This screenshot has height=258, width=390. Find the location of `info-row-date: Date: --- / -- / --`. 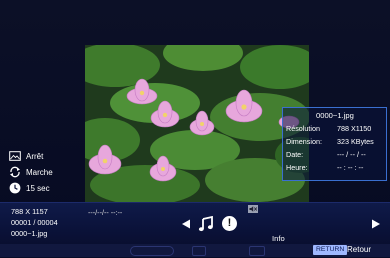

info-row-date: Date: --- / -- / -- is located at coordinates (335, 155).